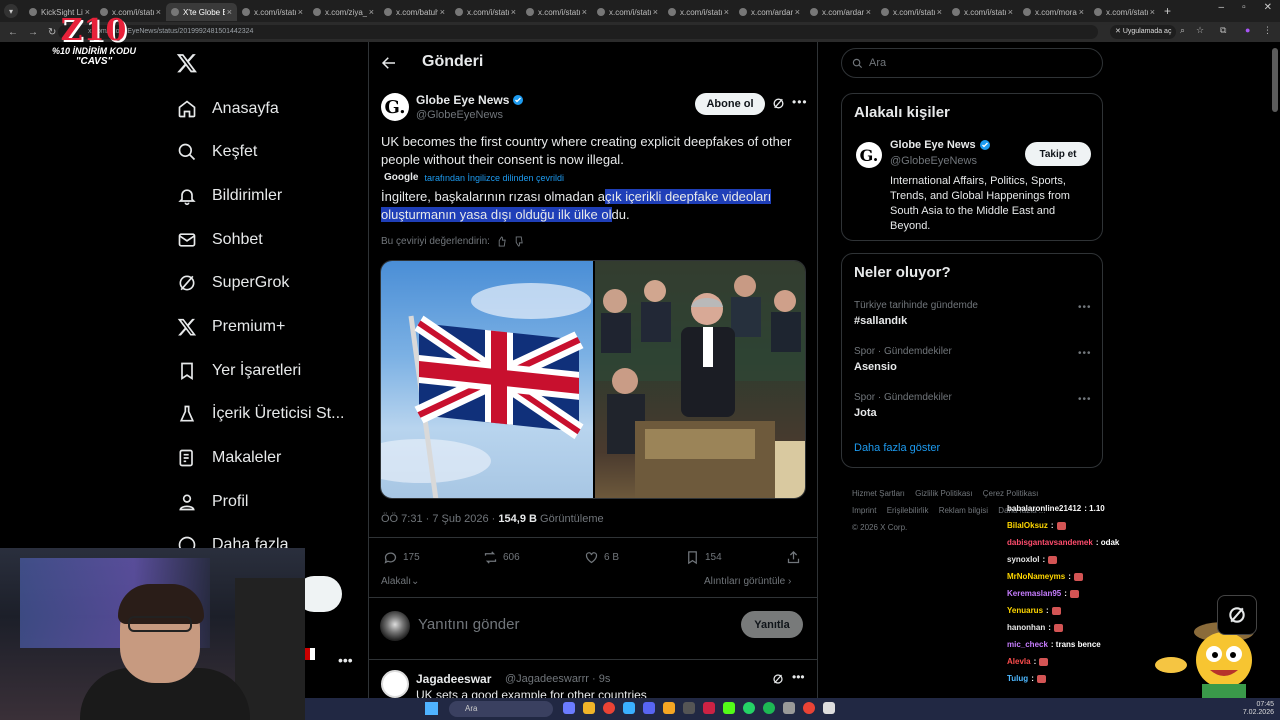  I want to click on browser-tab: x.com/ziya_o×, so click(343, 12).